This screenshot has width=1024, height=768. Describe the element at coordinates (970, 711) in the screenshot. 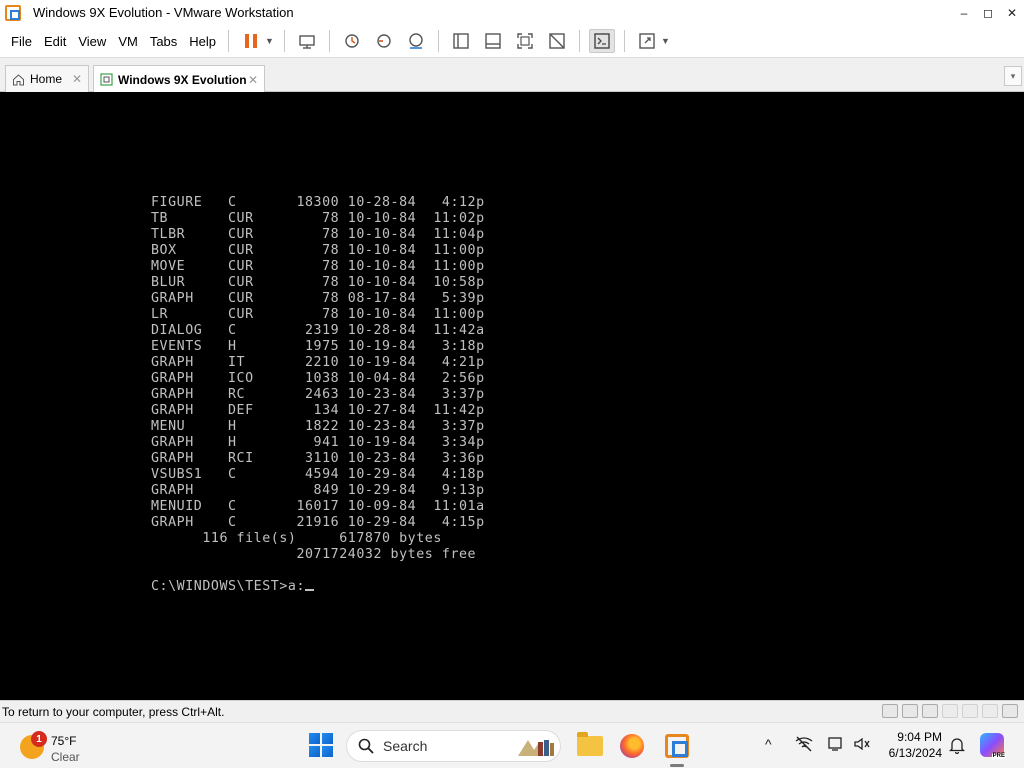

I see `usb-icon` at that location.